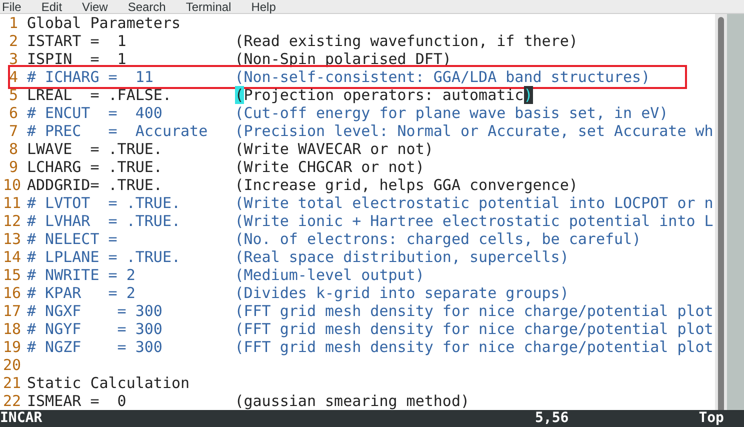 The height and width of the screenshot is (427, 744). I want to click on code-line: LREAL = .FALSE. (Projection operators: automatic), so click(280, 95).